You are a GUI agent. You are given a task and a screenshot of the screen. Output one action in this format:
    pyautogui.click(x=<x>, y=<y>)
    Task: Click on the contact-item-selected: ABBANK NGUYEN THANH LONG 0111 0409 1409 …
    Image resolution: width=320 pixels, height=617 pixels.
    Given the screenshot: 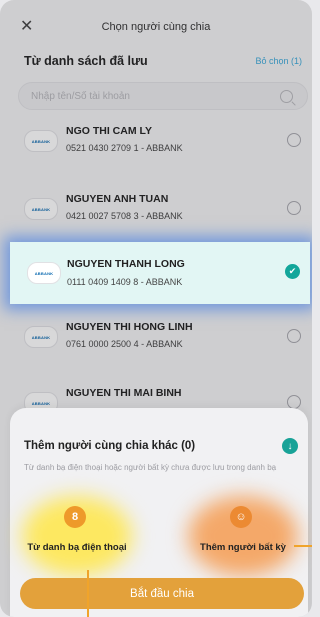 What is the action you would take?
    pyautogui.click(x=160, y=273)
    